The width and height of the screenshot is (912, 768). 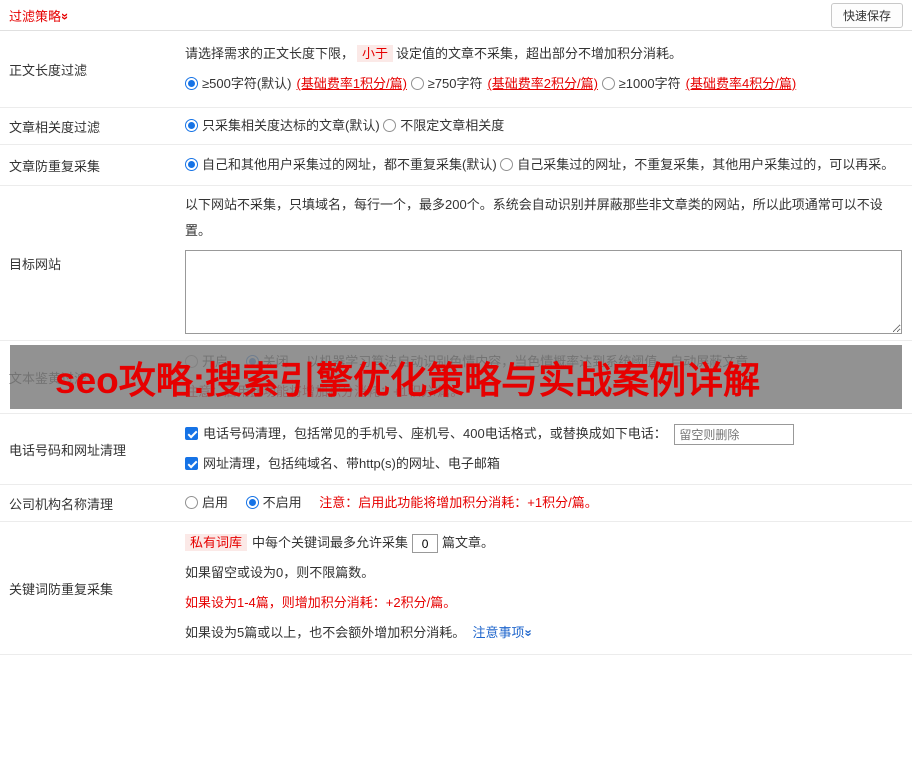 I want to click on replacement-phone-input, so click(x=734, y=435).